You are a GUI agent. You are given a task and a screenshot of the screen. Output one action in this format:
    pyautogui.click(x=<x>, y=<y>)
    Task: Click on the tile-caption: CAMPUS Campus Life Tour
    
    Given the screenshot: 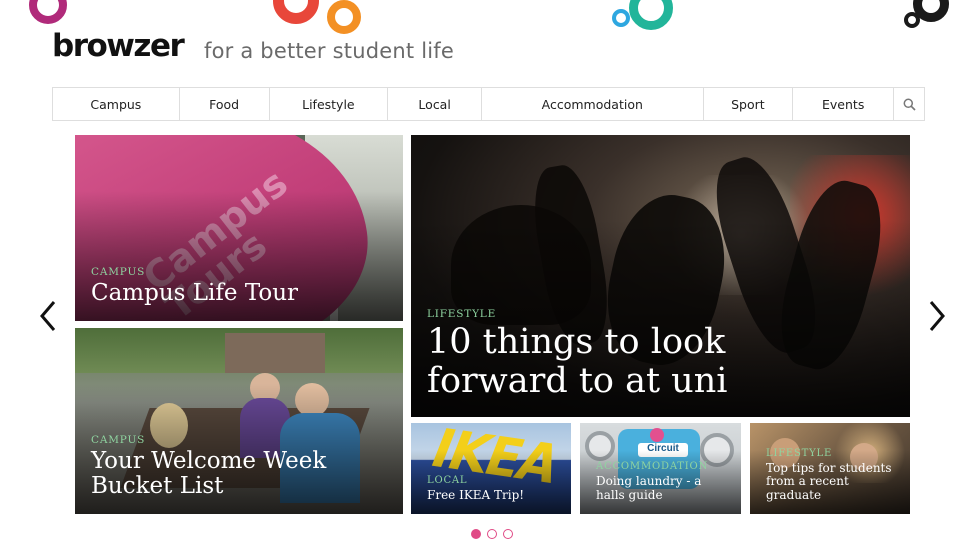 What is the action you would take?
    pyautogui.click(x=241, y=286)
    